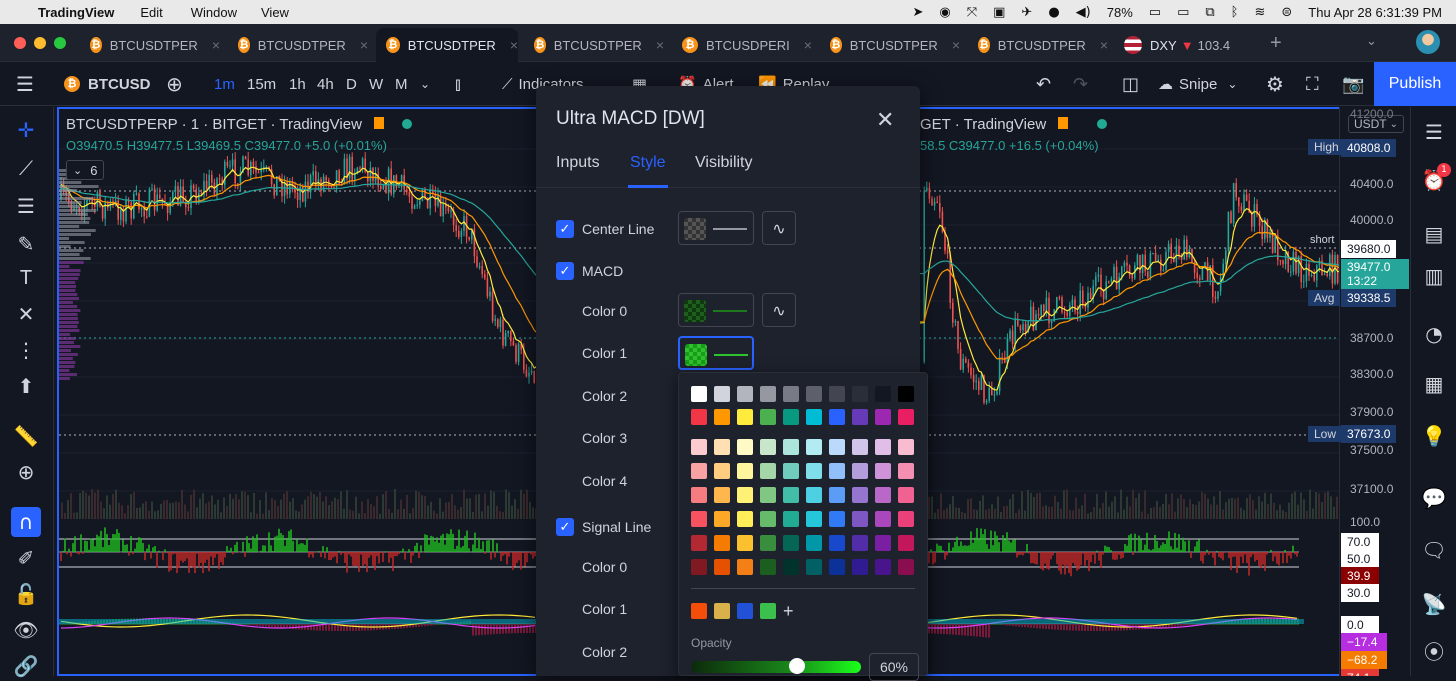 The width and height of the screenshot is (1456, 681). What do you see at coordinates (1013, 124) in the screenshot?
I see `chart-legend-right: GET · TradingView` at bounding box center [1013, 124].